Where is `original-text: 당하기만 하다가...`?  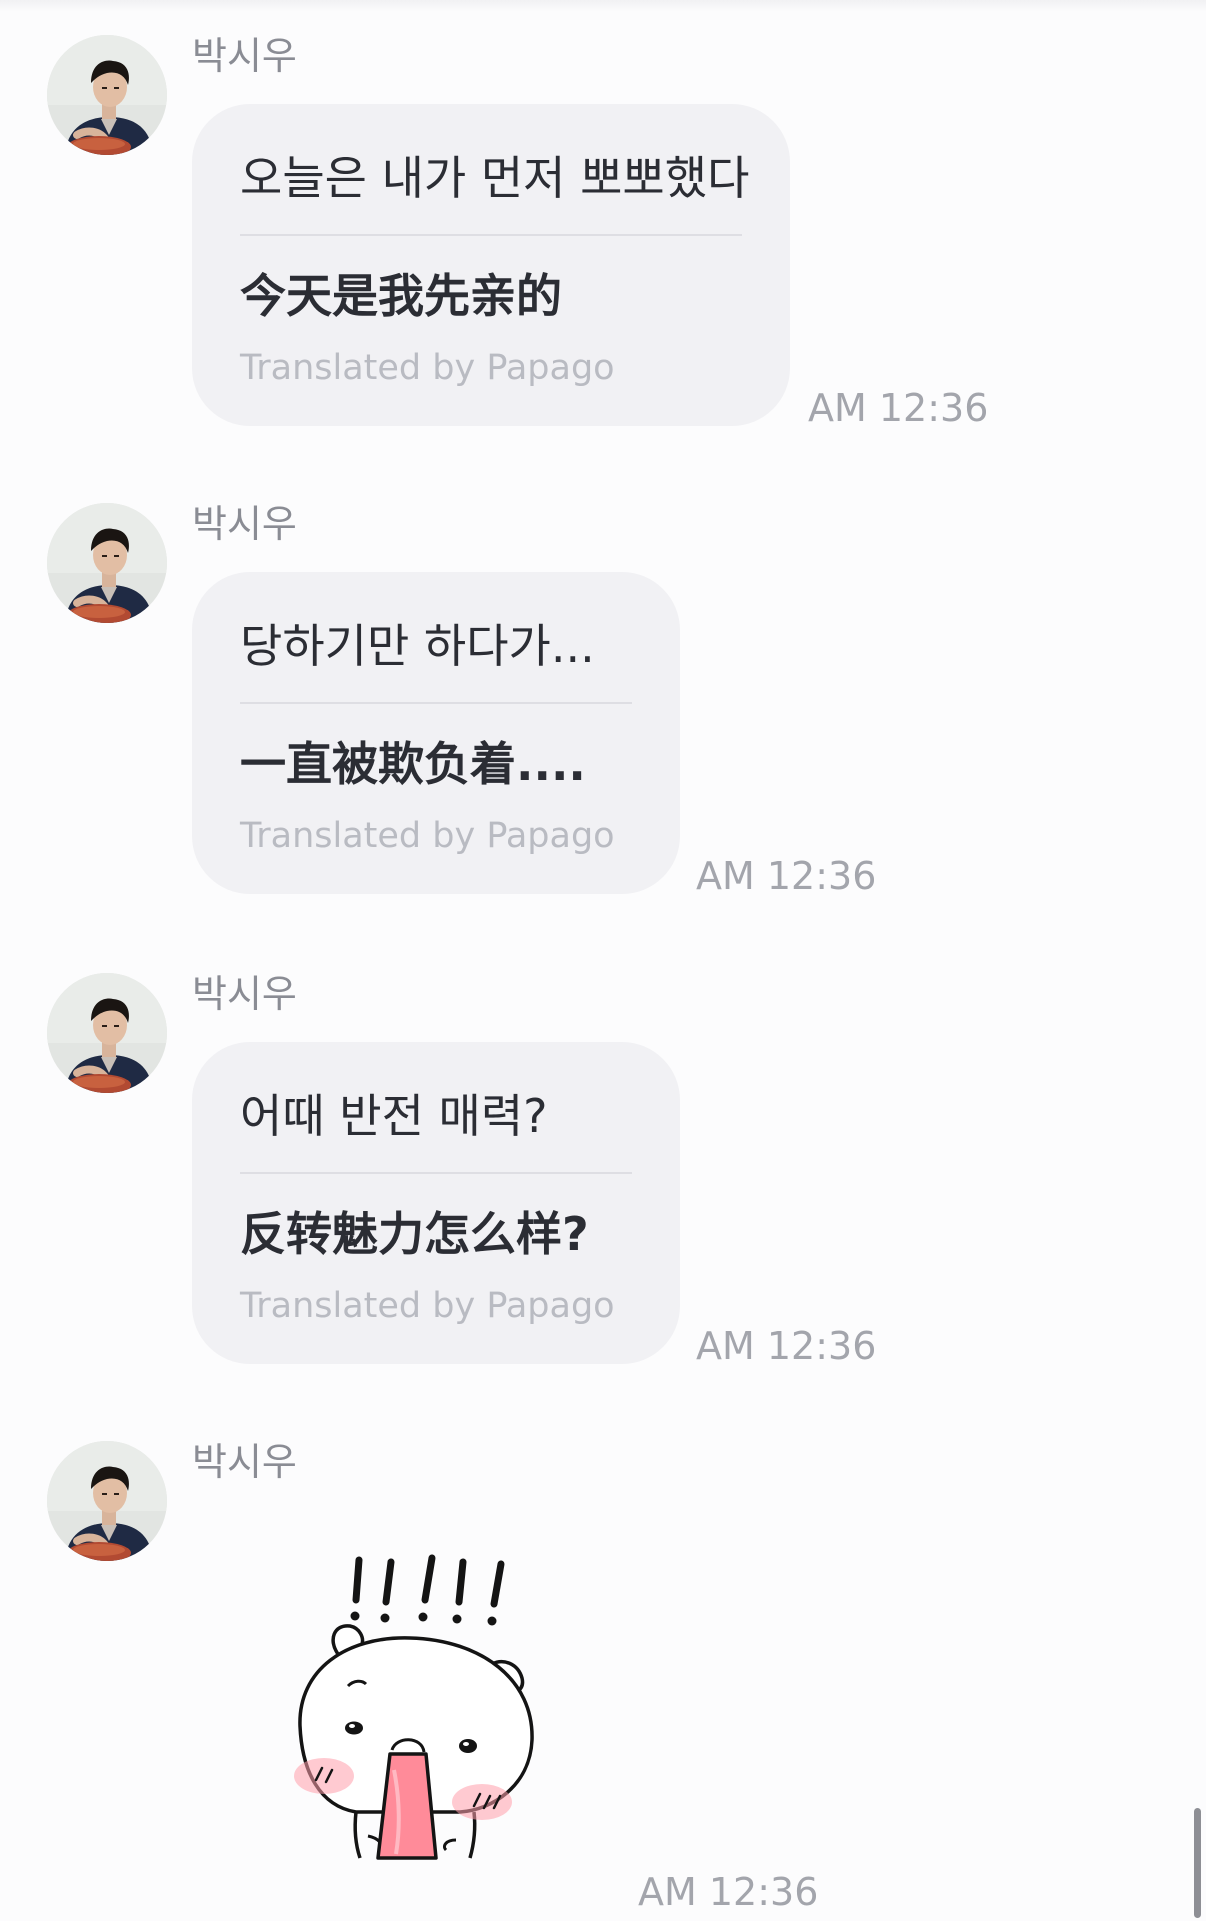 original-text: 당하기만 하다가... is located at coordinates (417, 646).